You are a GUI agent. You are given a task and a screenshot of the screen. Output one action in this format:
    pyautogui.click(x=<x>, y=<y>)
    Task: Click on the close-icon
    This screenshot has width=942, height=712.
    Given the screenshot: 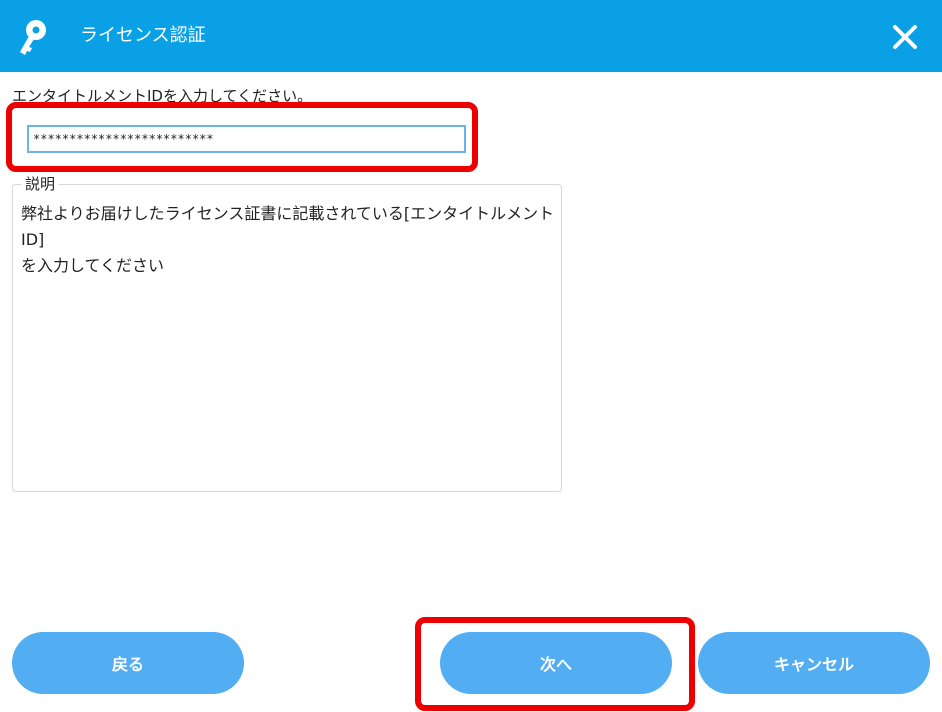 What is the action you would take?
    pyautogui.click(x=905, y=37)
    